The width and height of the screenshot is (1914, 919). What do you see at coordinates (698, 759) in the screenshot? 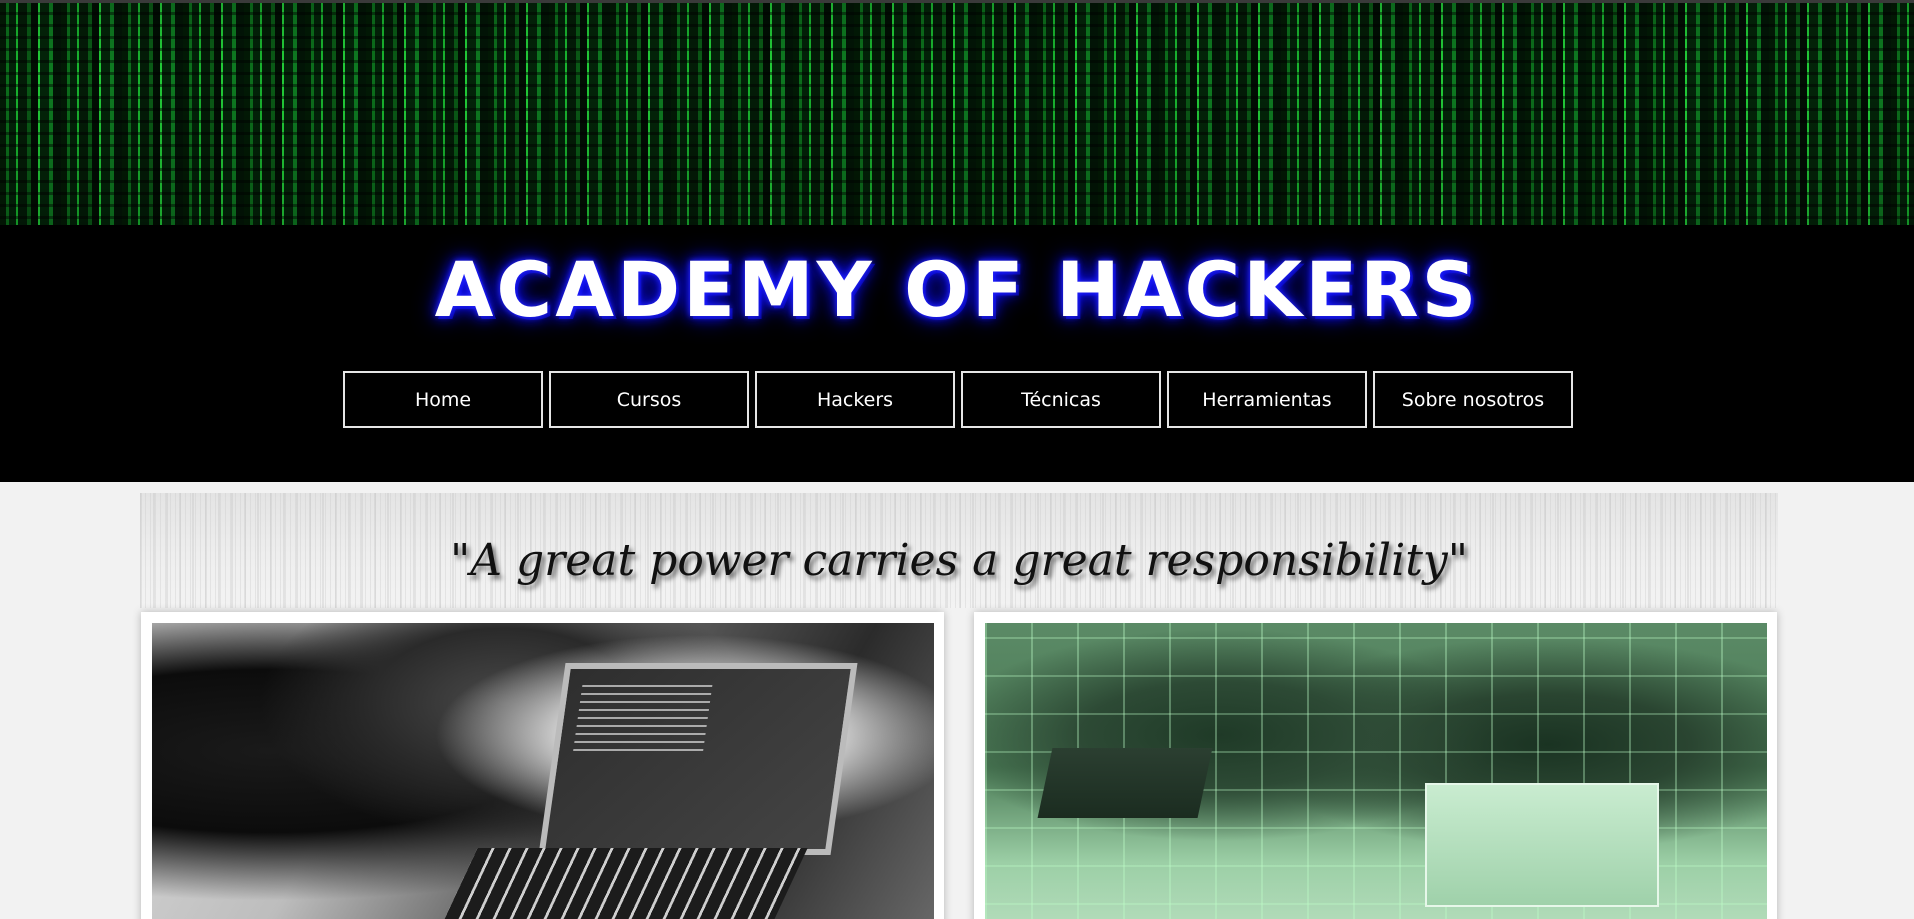
I see `laptop-screen-shape` at bounding box center [698, 759].